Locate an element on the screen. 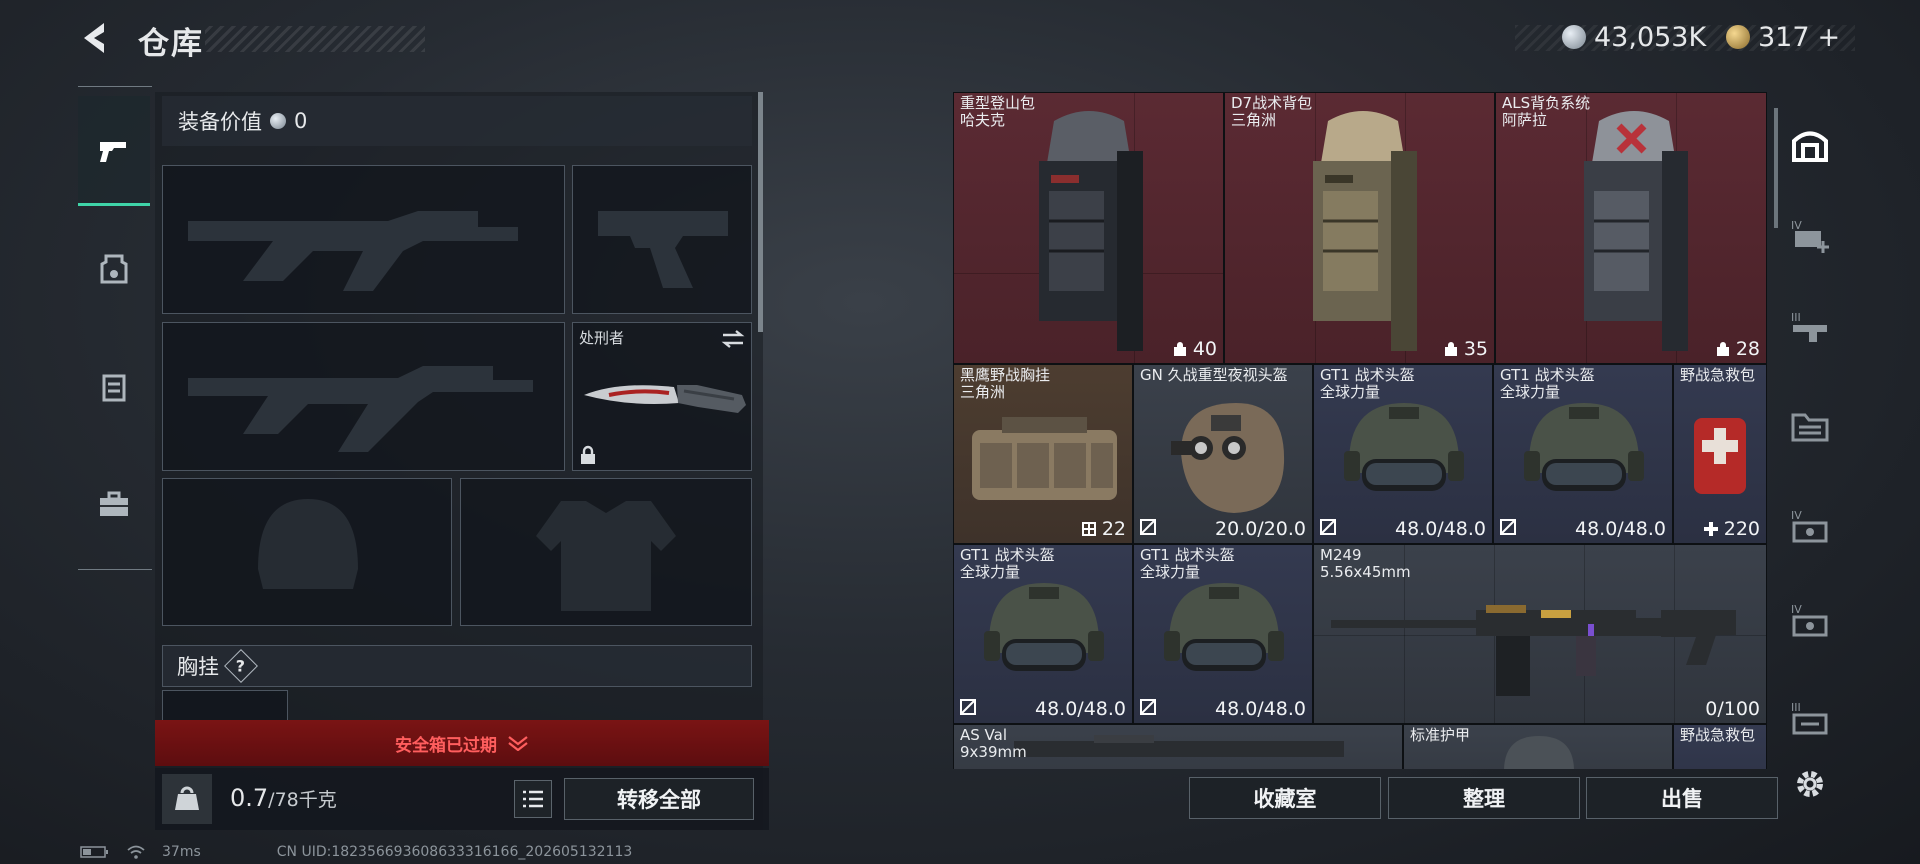 The height and width of the screenshot is (864, 1920). collection-room-button: 收藏室 is located at coordinates (1285, 798).